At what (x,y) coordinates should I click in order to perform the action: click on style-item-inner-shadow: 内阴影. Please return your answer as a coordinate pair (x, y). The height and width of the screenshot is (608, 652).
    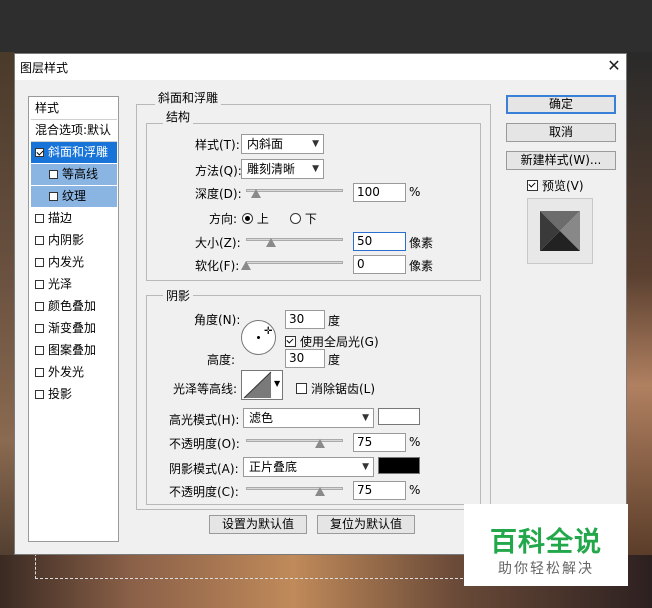
    Looking at the image, I should click on (76, 240).